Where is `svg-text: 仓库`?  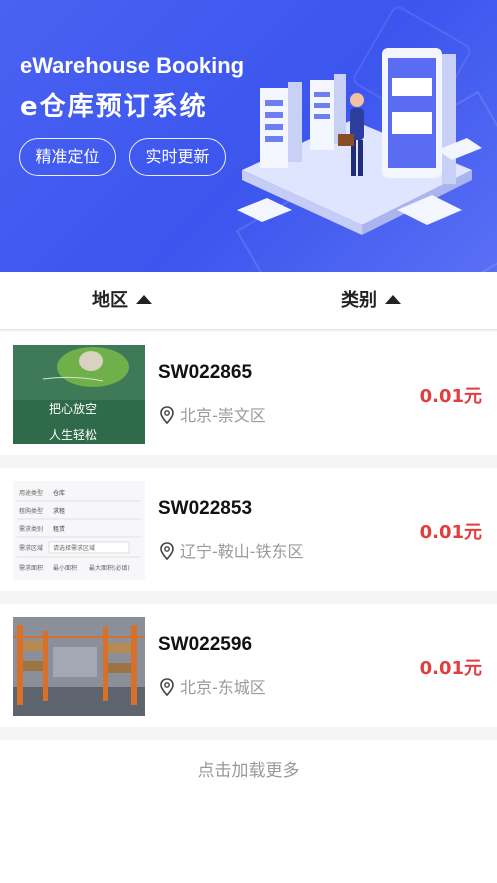 svg-text: 仓库 is located at coordinates (59, 493).